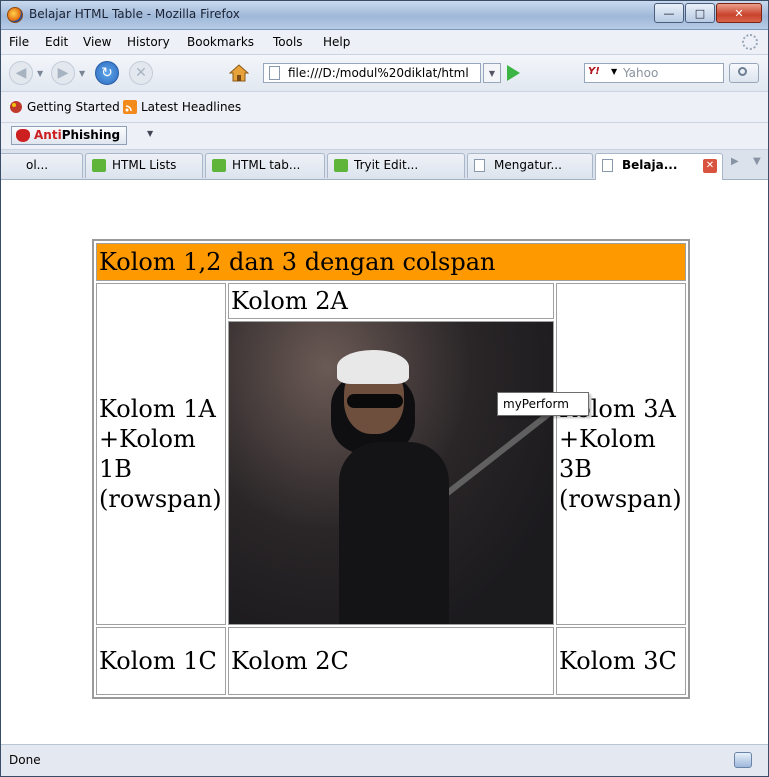 Image resolution: width=769 pixels, height=777 pixels. What do you see at coordinates (161, 661) in the screenshot?
I see `cell-1c: Kolom 1C` at bounding box center [161, 661].